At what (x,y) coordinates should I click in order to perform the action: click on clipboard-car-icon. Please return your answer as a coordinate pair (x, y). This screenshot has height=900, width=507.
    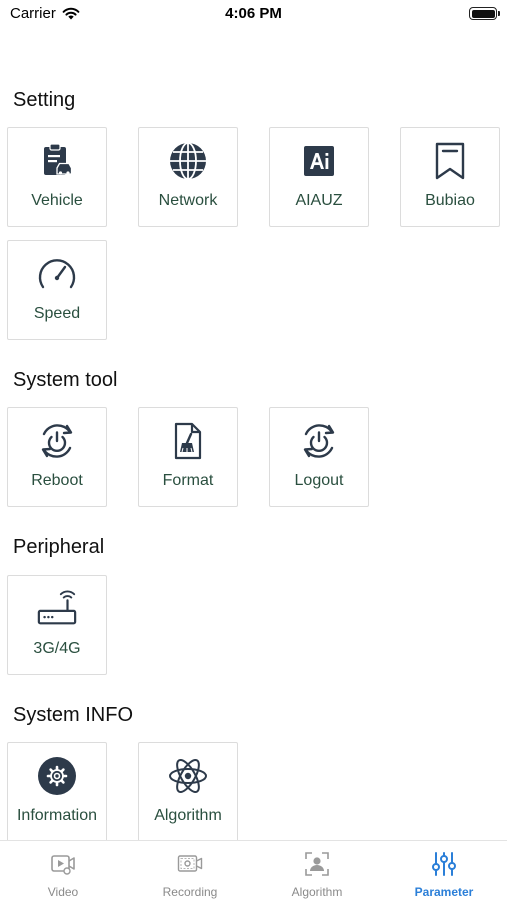
    Looking at the image, I should click on (58, 159).